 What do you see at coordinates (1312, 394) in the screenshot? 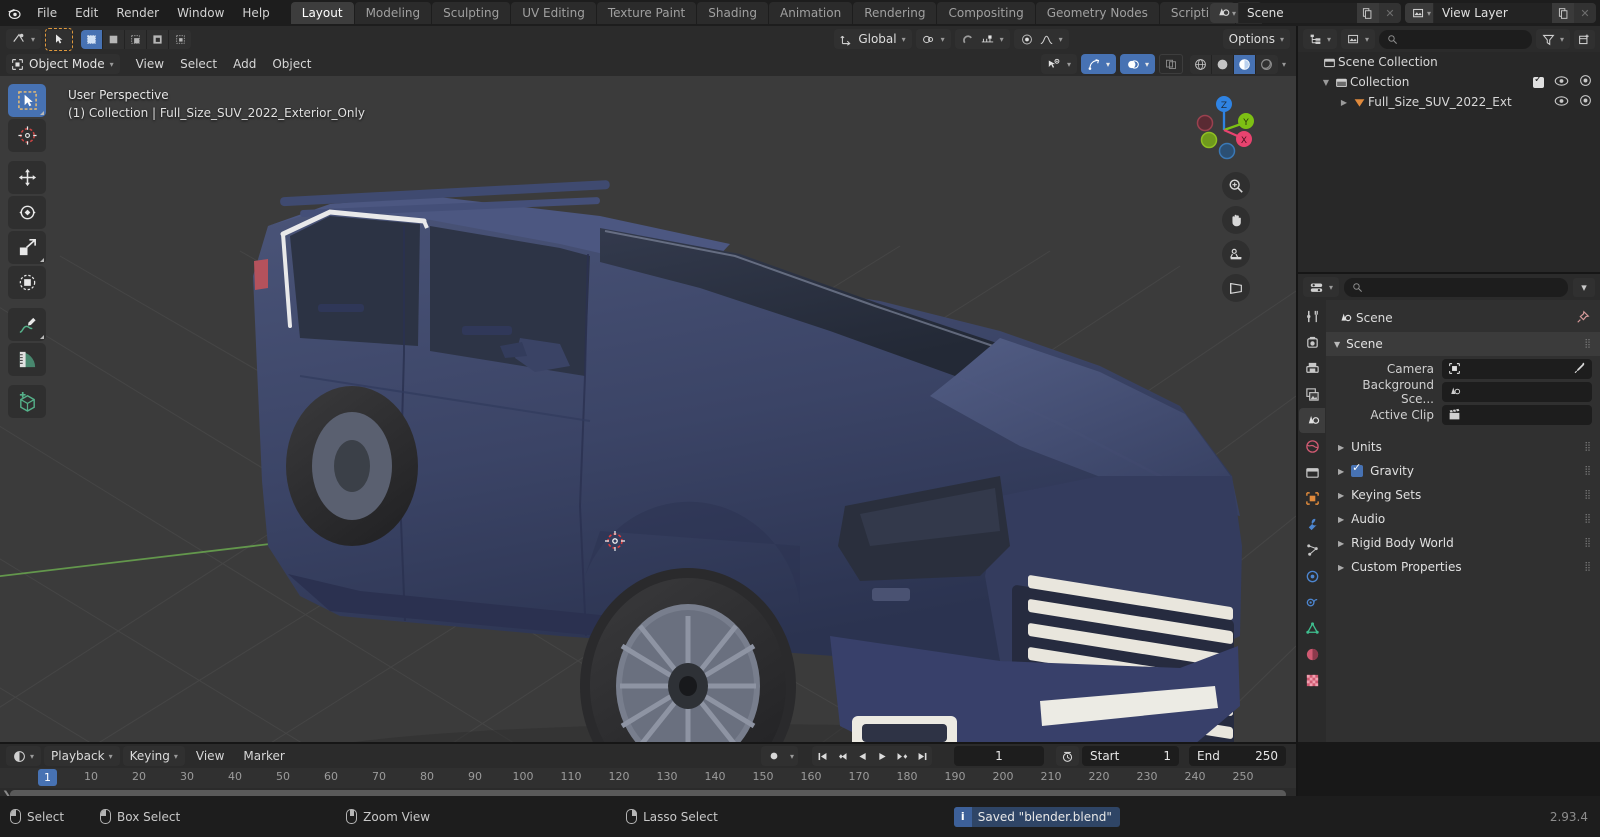
I see `properties-tab-view-layer` at bounding box center [1312, 394].